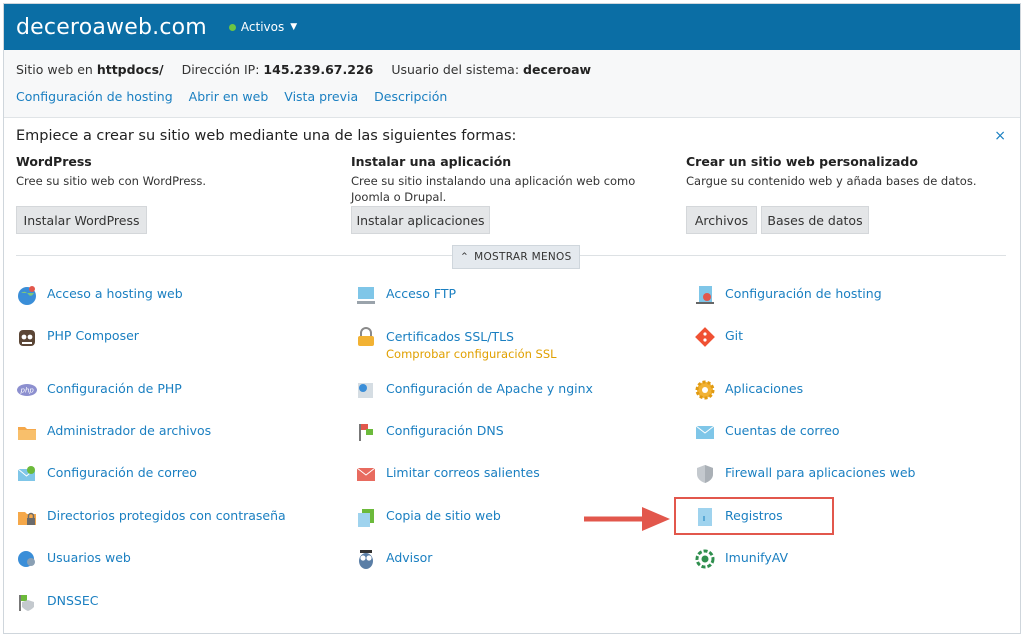  I want to click on tool-dns-settings: Configuración DNS, so click(429, 432).